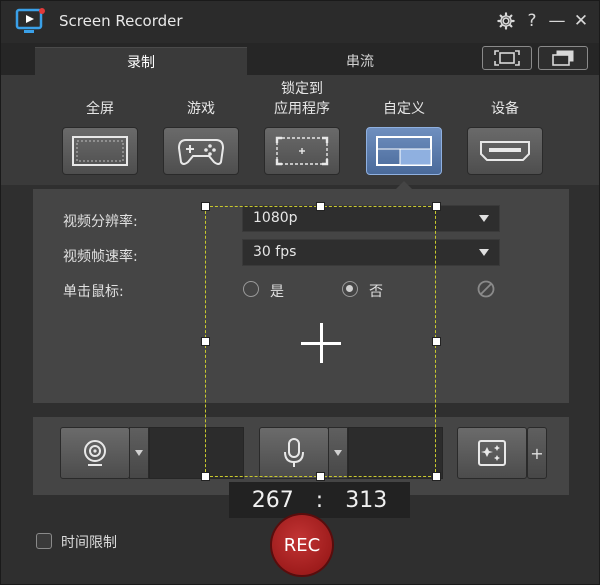 The height and width of the screenshot is (585, 600). Describe the element at coordinates (537, 453) in the screenshot. I see `add-effect-button: +` at that location.